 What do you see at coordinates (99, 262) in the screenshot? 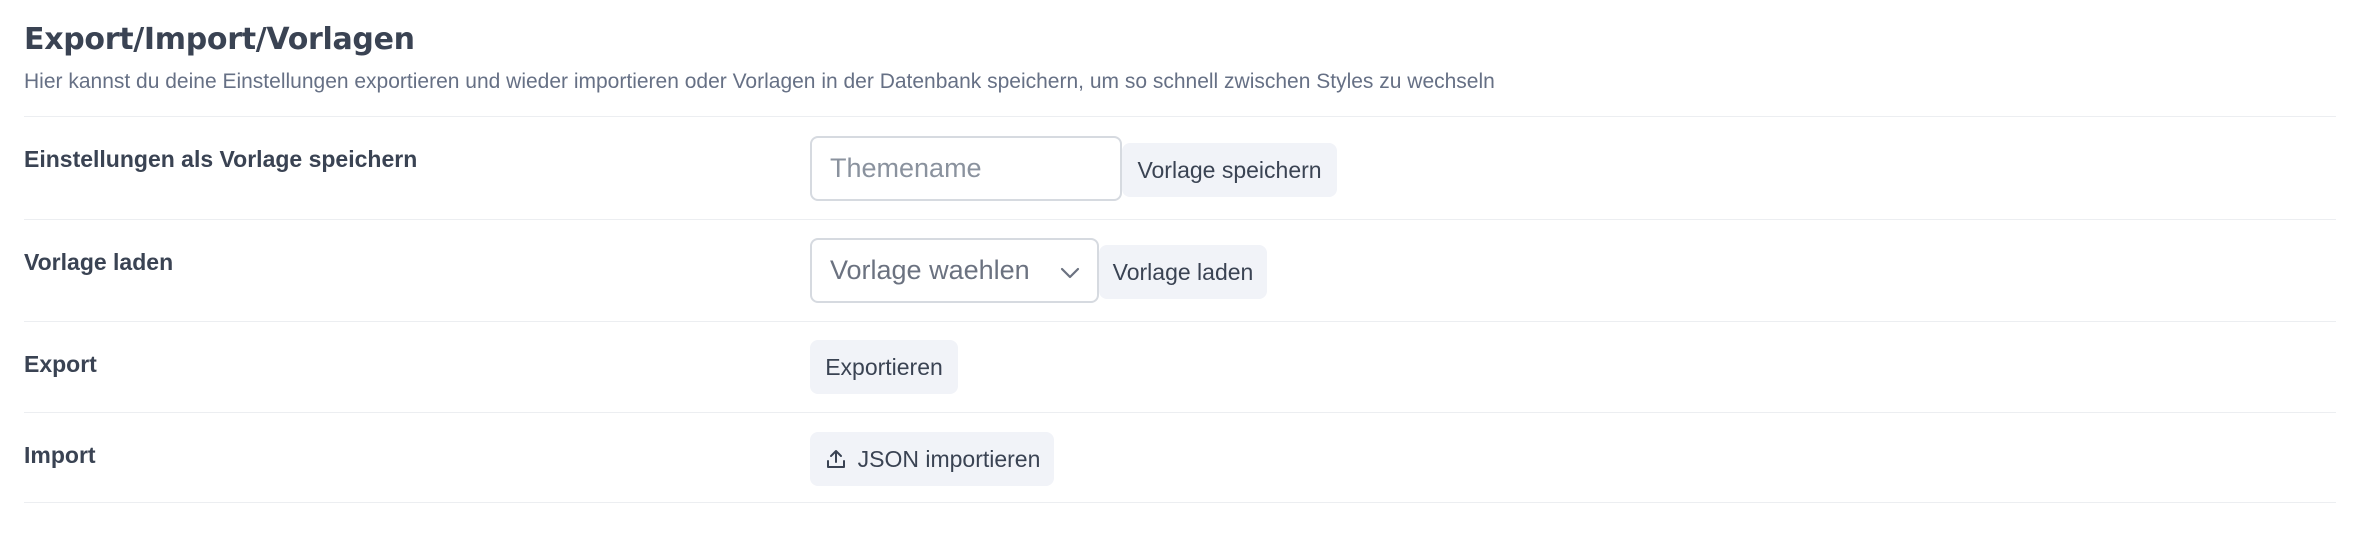
I see `load-template-label: Vorlage laden` at bounding box center [99, 262].